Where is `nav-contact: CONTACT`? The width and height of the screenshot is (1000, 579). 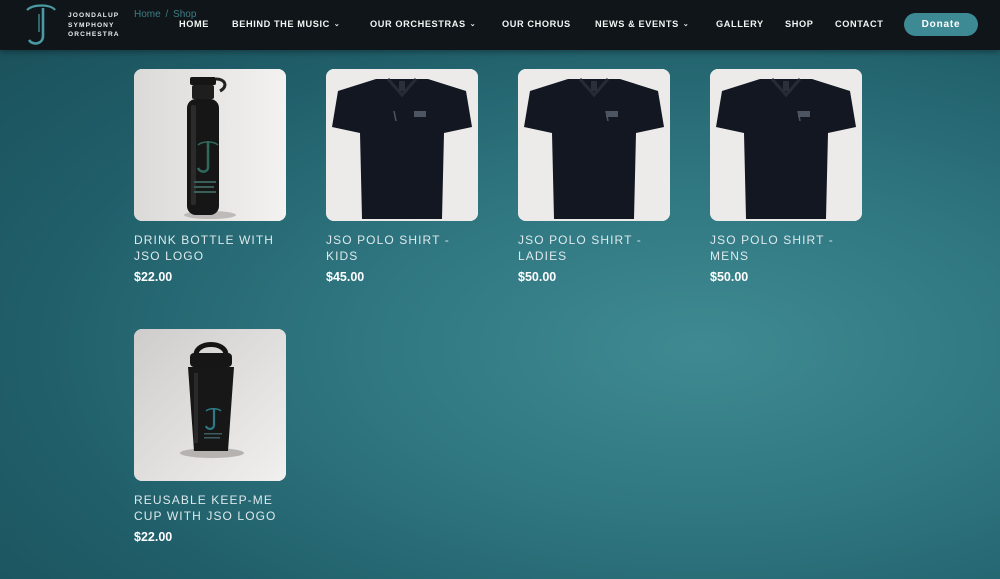 nav-contact: CONTACT is located at coordinates (859, 24).